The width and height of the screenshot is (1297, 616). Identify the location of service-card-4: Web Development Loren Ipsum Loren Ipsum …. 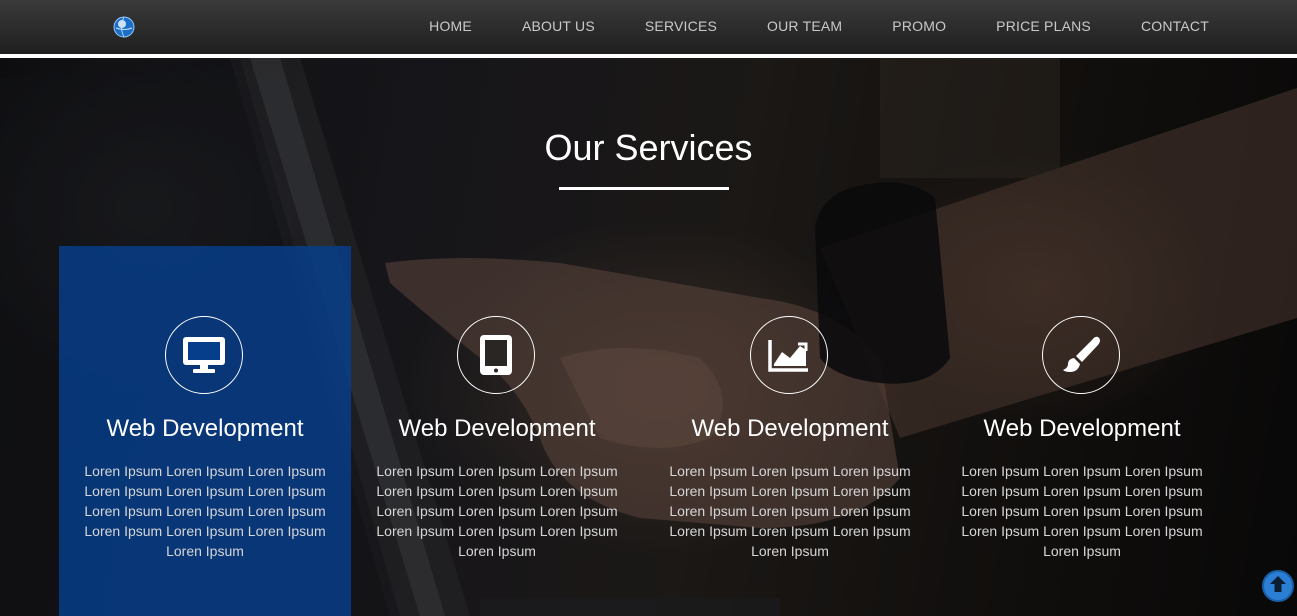
(1082, 431).